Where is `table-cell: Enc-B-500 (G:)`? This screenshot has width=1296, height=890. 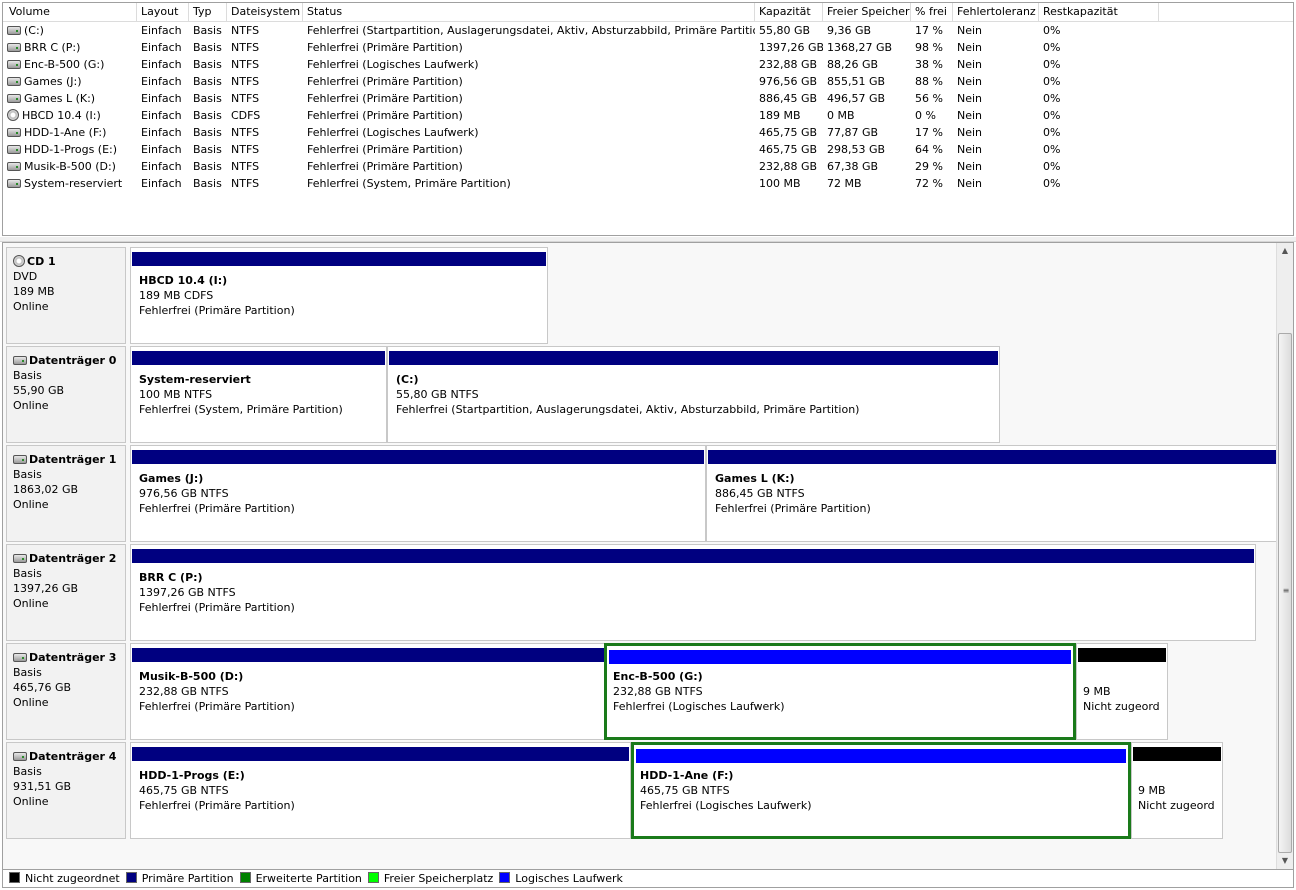
table-cell: Enc-B-500 (G:) is located at coordinates (71, 64).